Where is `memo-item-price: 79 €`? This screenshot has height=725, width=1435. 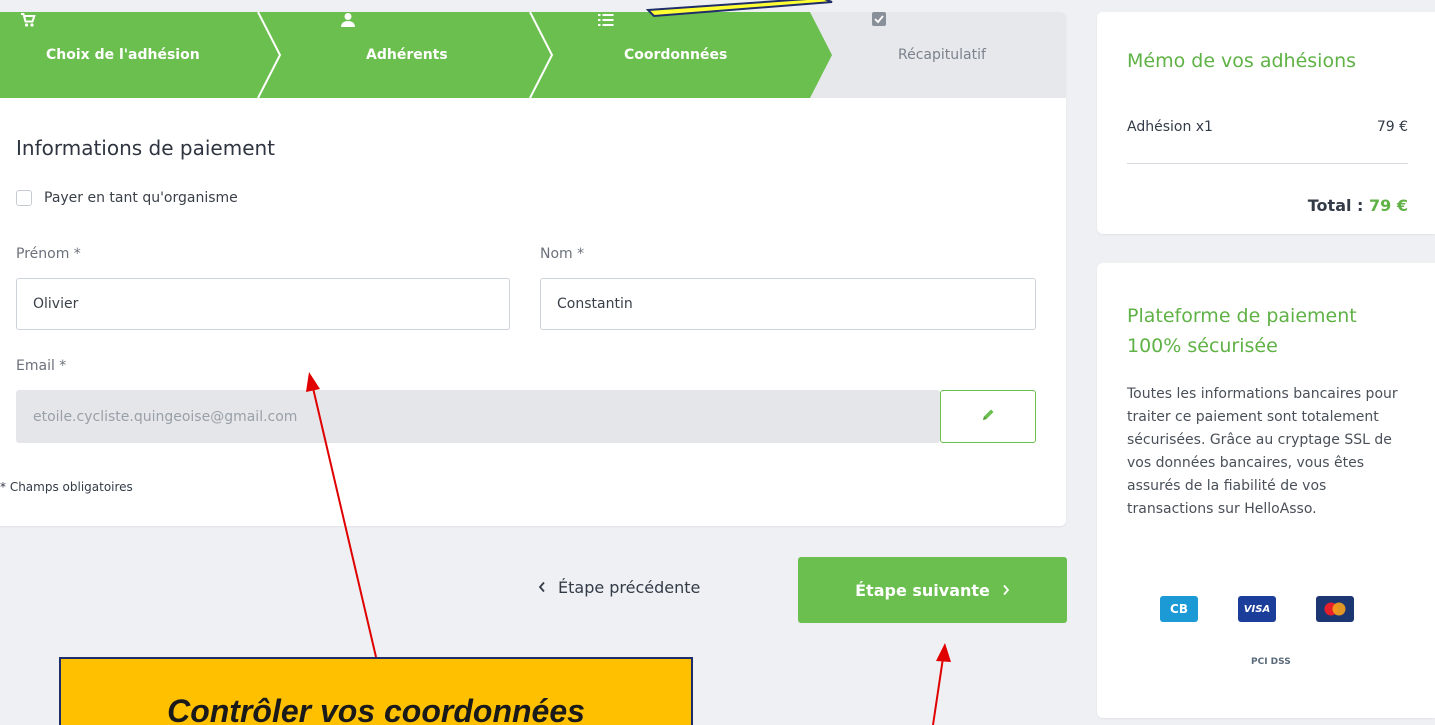 memo-item-price: 79 € is located at coordinates (1392, 127).